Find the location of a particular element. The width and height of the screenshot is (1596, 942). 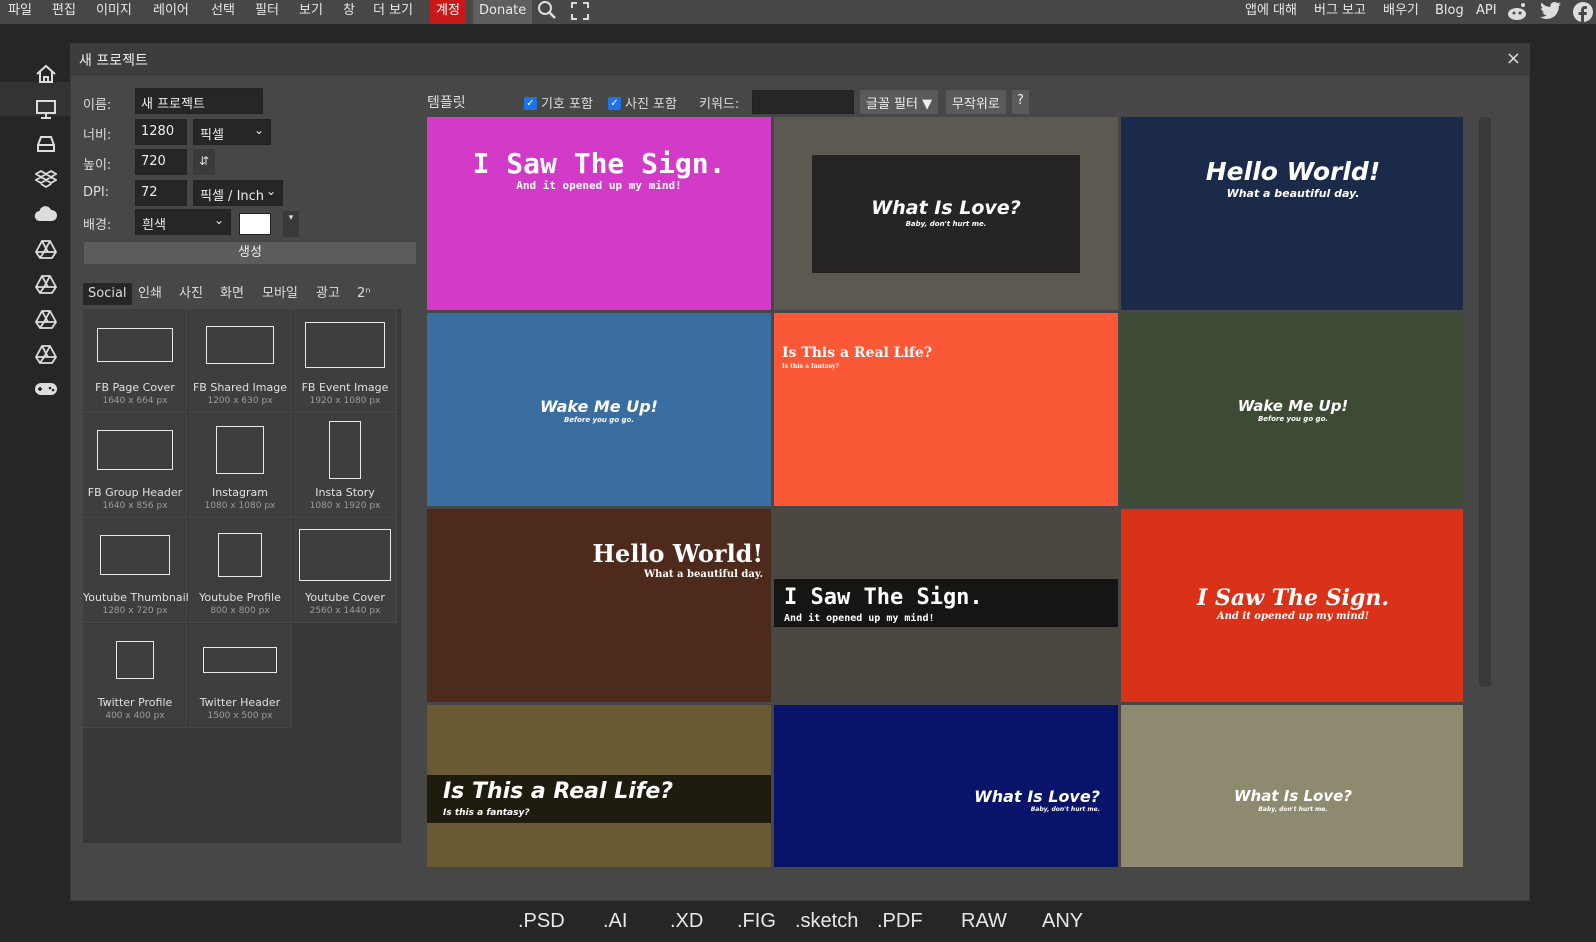

dpi-input: 72 is located at coordinates (161, 193).